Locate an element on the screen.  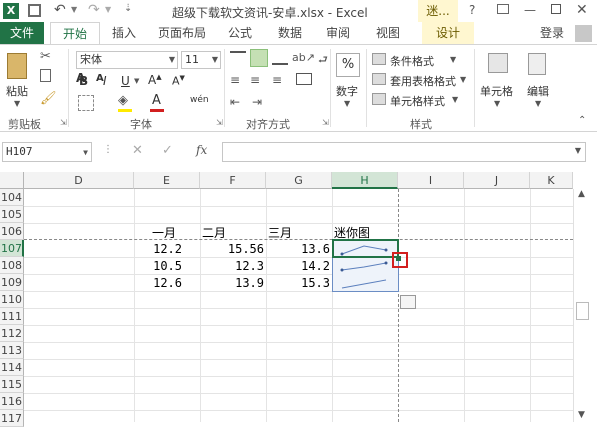
vertical-scrollbar: ▲ ▼ is located at coordinates (582, 305).